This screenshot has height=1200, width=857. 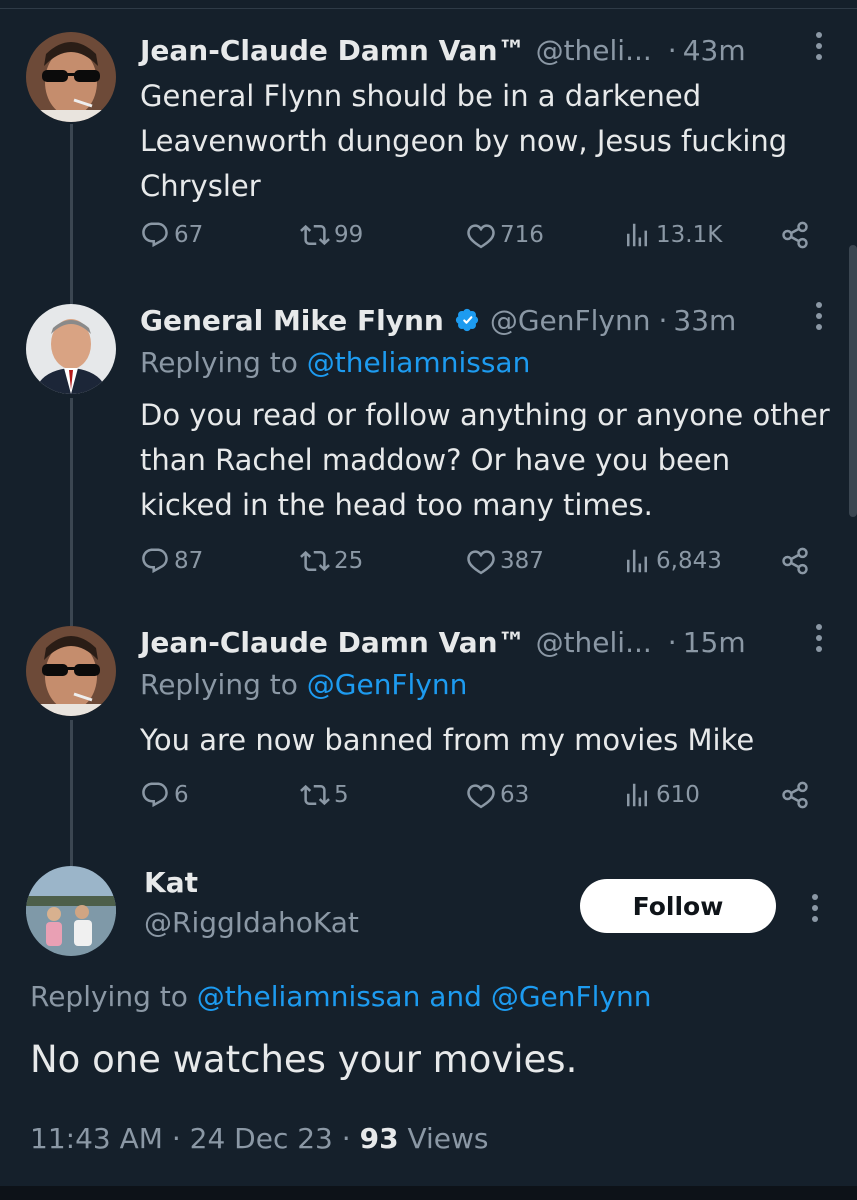 I want to click on retweet-button: 5, so click(x=324, y=795).